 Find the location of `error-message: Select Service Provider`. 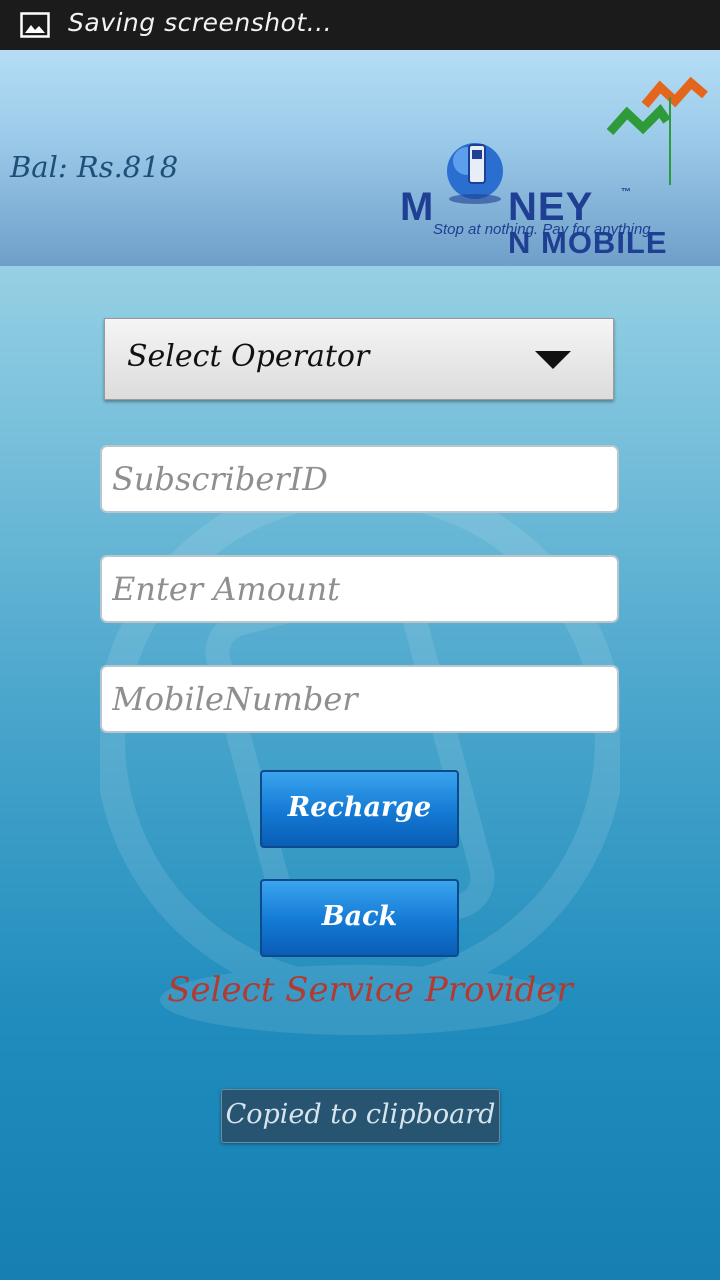

error-message: Select Service Provider is located at coordinates (370, 990).